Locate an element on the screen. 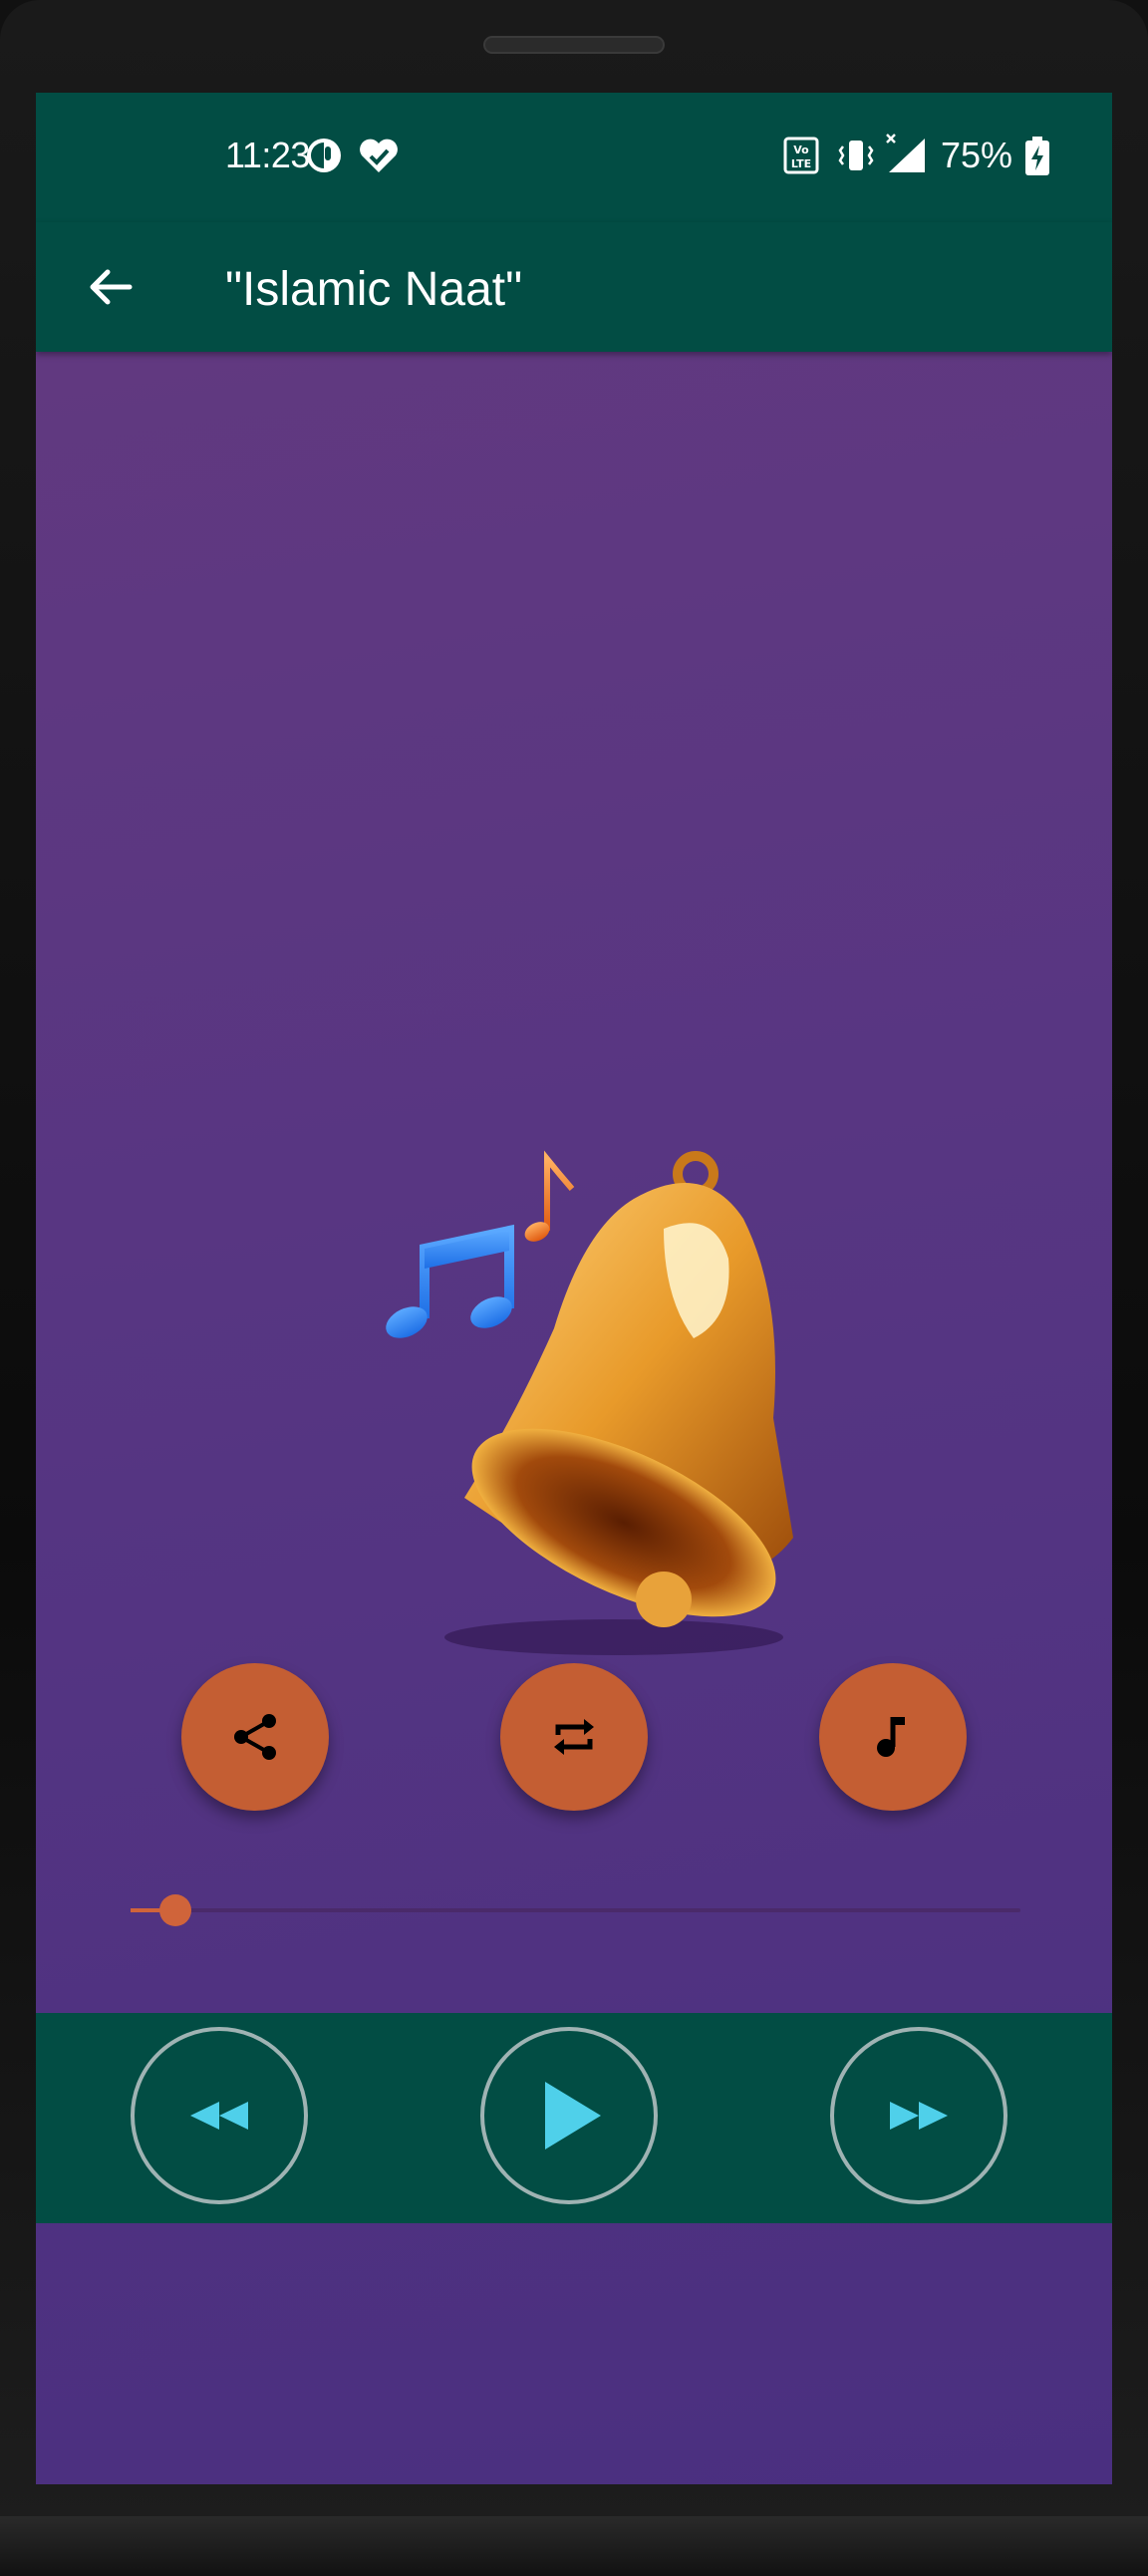  rewind-icon is located at coordinates (219, 2116).